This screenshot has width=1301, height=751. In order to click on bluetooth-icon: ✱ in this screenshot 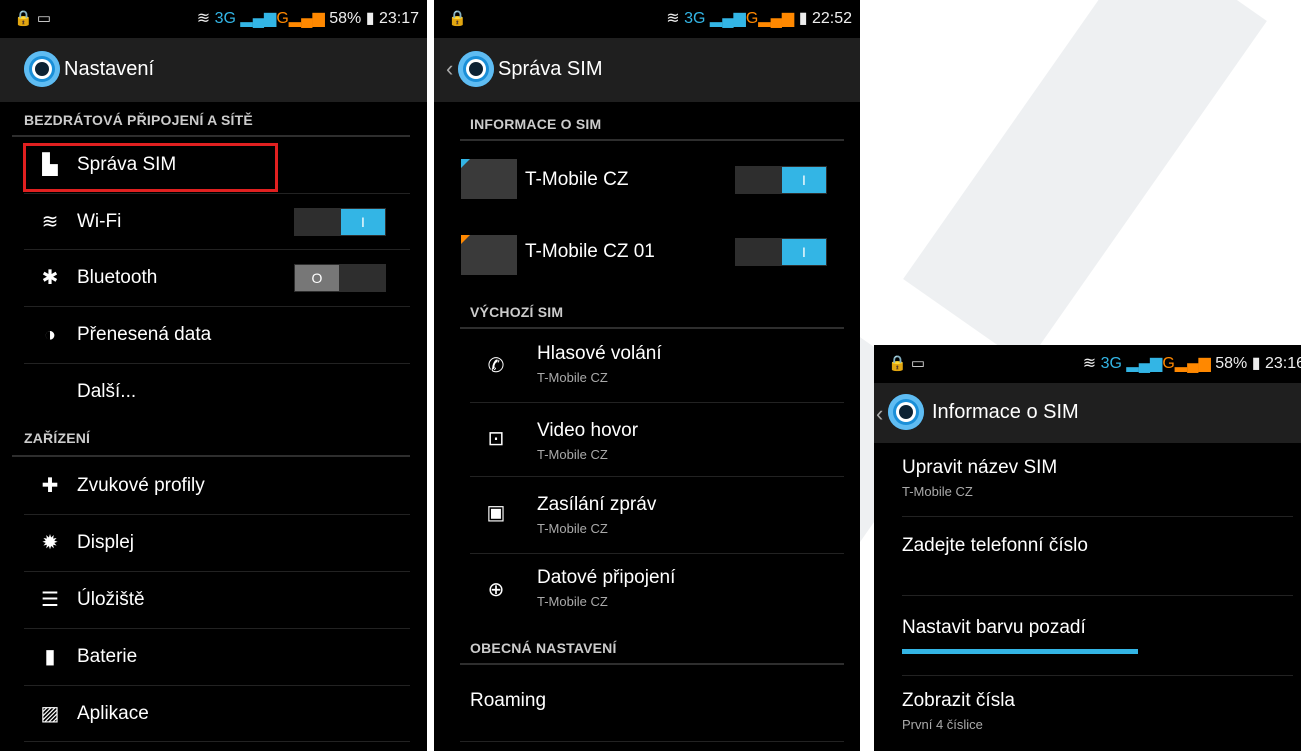, I will do `click(50, 278)`.